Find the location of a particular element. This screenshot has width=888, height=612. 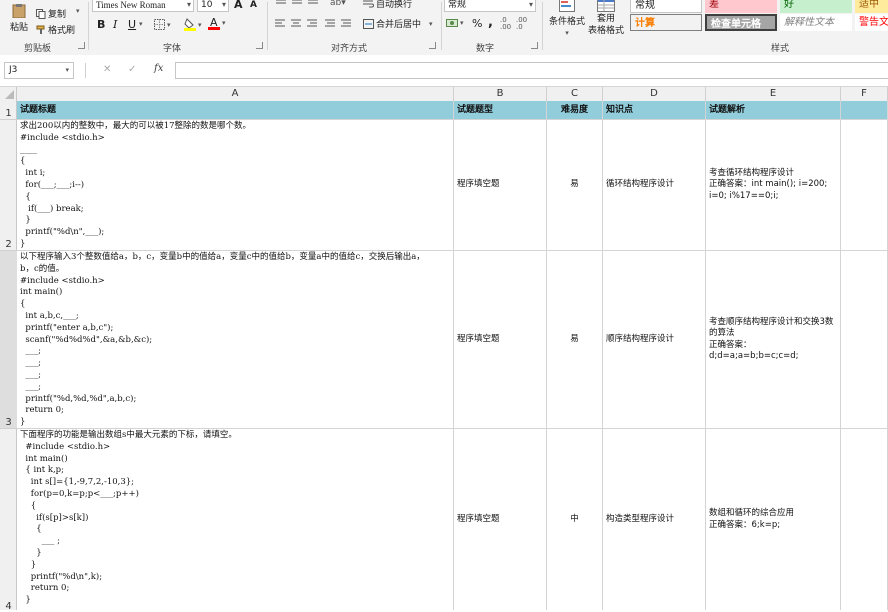

horizontal-align-buttons is located at coordinates (315, 25).